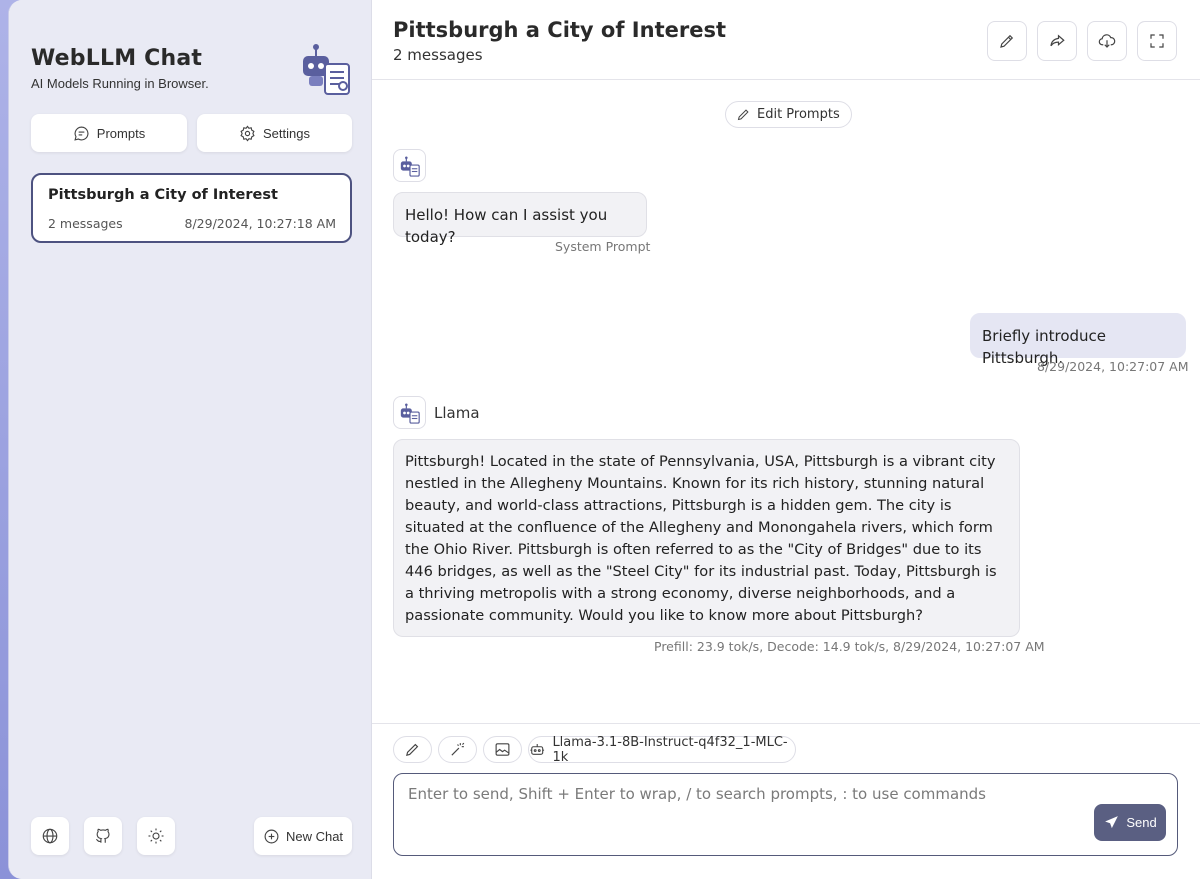  I want to click on prompts-button: Prompts, so click(109, 133).